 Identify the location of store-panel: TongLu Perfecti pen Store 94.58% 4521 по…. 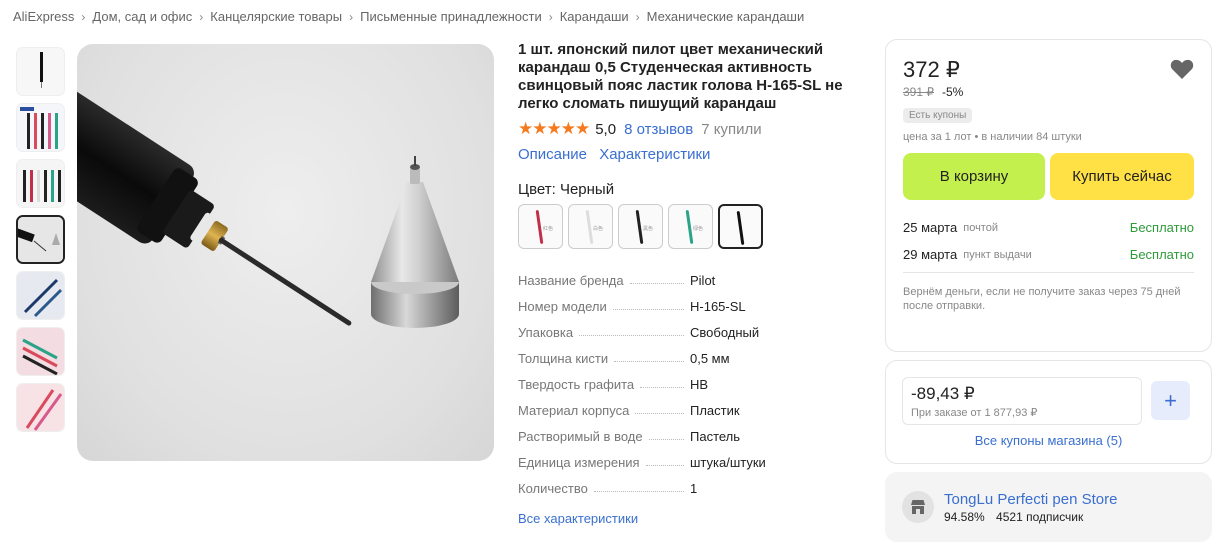
(1048, 507).